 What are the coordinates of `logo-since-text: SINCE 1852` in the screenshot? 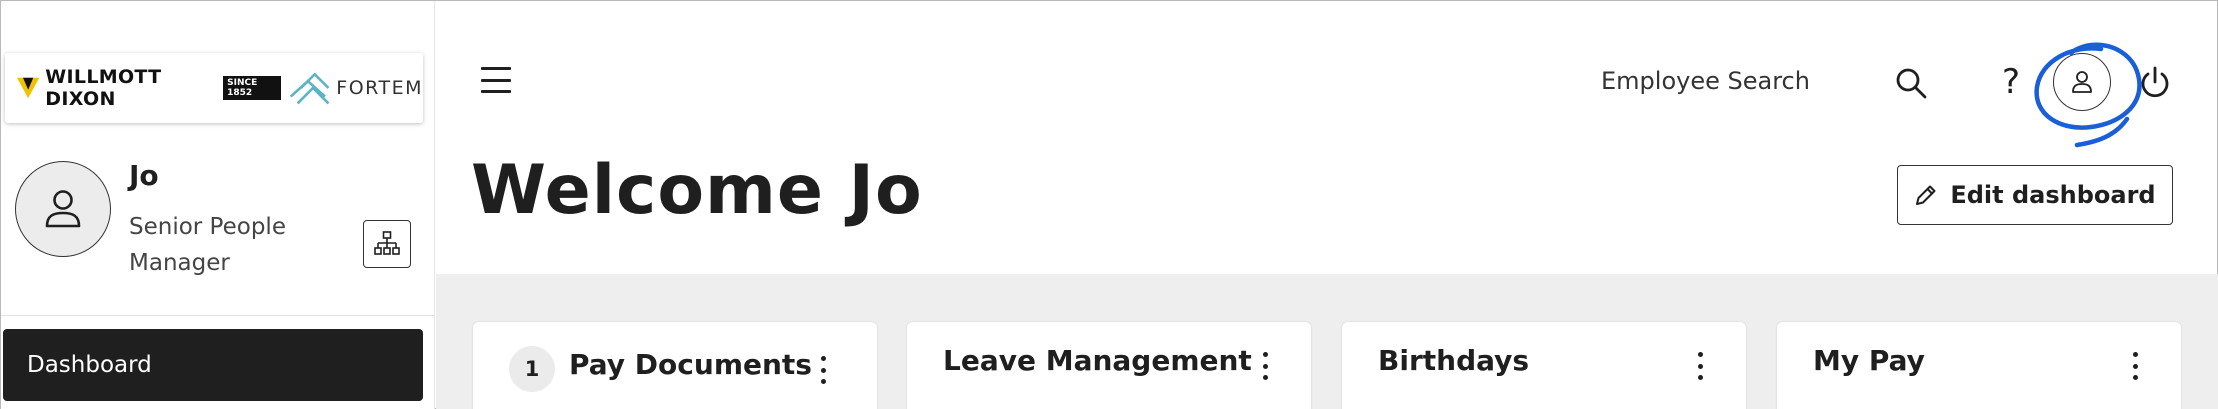 It's located at (252, 88).